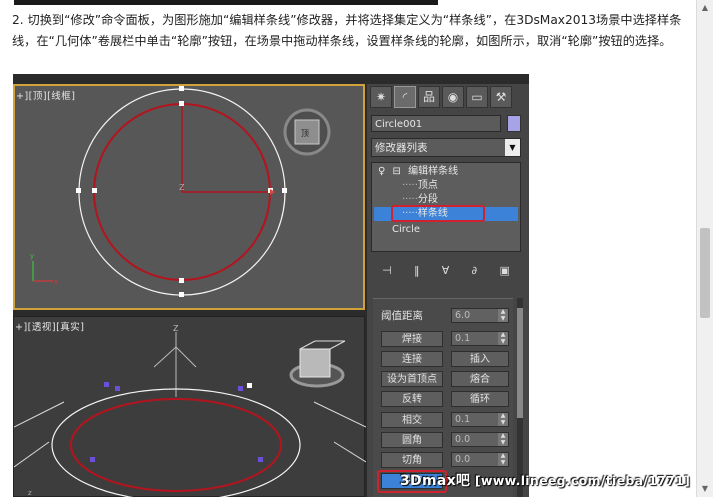 Image resolution: width=713 pixels, height=497 pixels. Describe the element at coordinates (427, 199) in the screenshot. I see `stack-subitem-segment-label: 分段` at that location.